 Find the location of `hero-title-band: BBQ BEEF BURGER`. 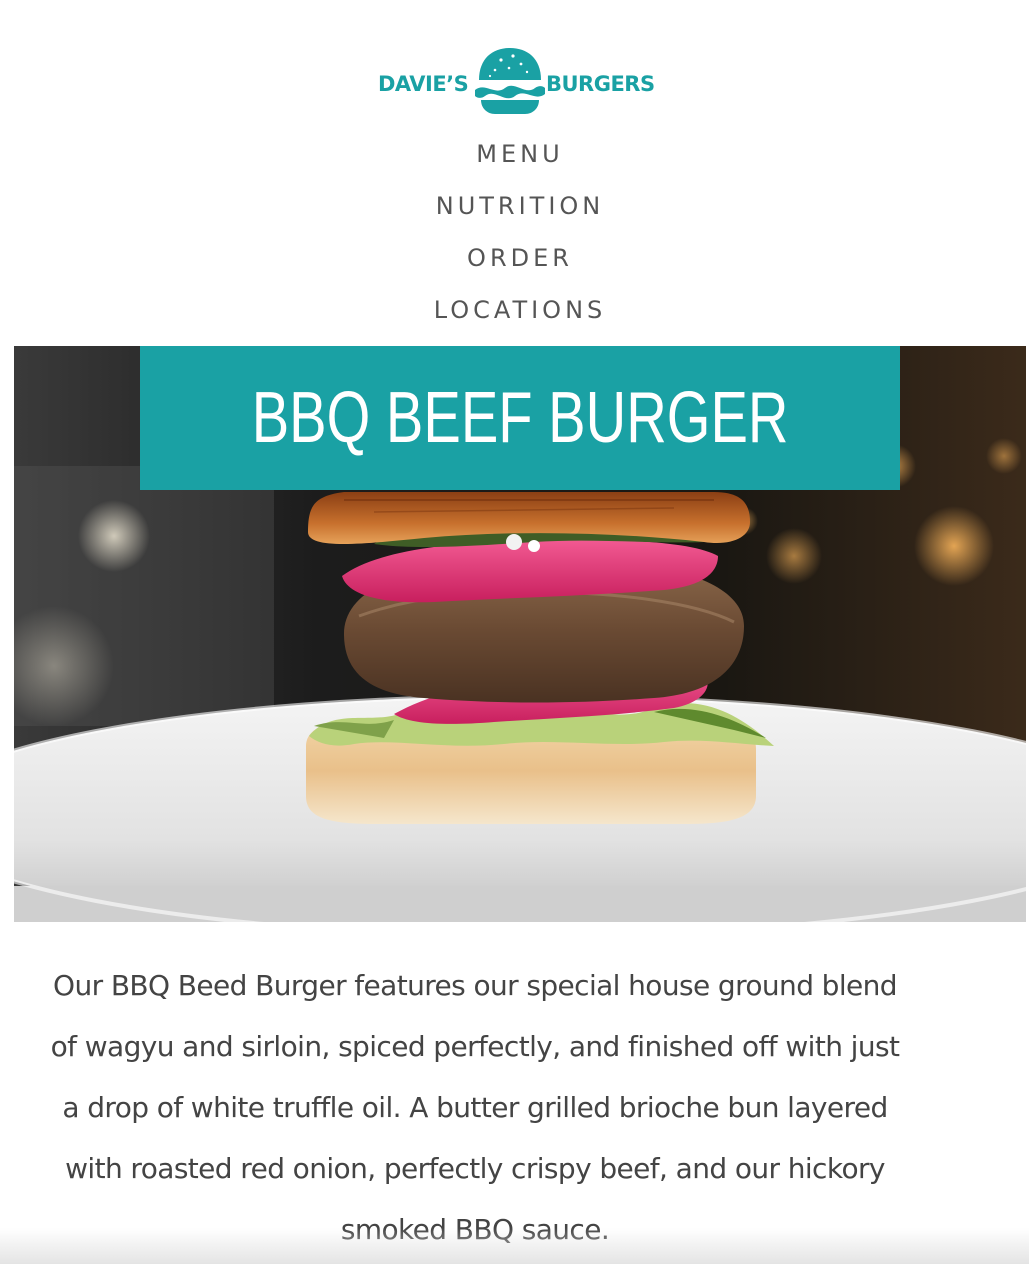

hero-title-band: BBQ BEEF BURGER is located at coordinates (520, 418).